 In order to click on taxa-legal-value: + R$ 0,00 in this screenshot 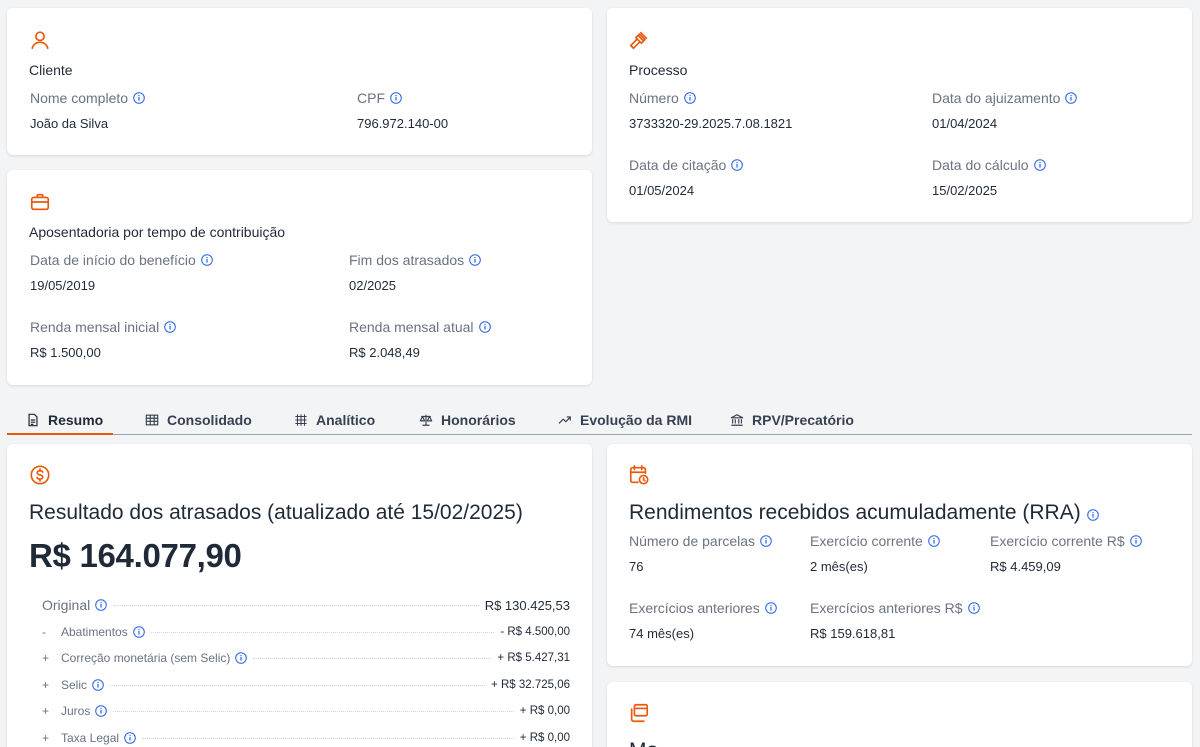, I will do `click(544, 738)`.